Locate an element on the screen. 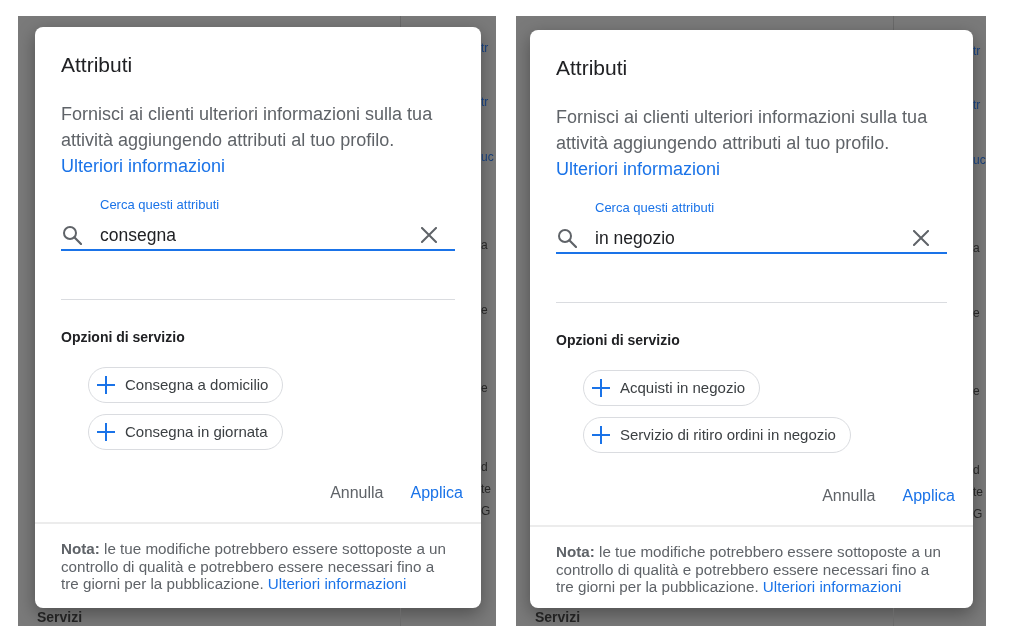  option-chip: Consegna in giornata is located at coordinates (185, 432).